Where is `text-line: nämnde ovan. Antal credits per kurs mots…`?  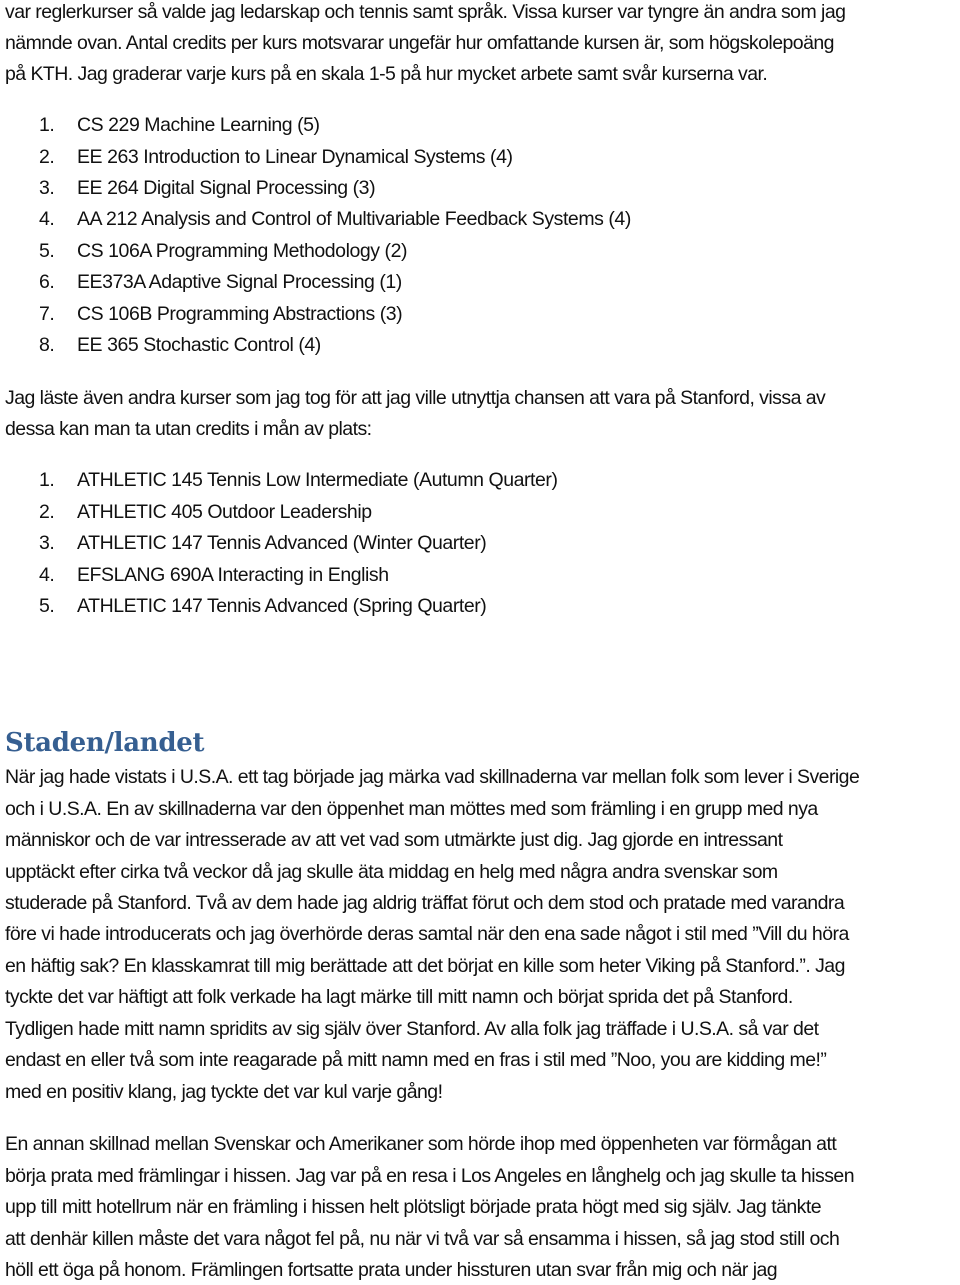 text-line: nämnde ovan. Antal credits per kurs mots… is located at coordinates (420, 43).